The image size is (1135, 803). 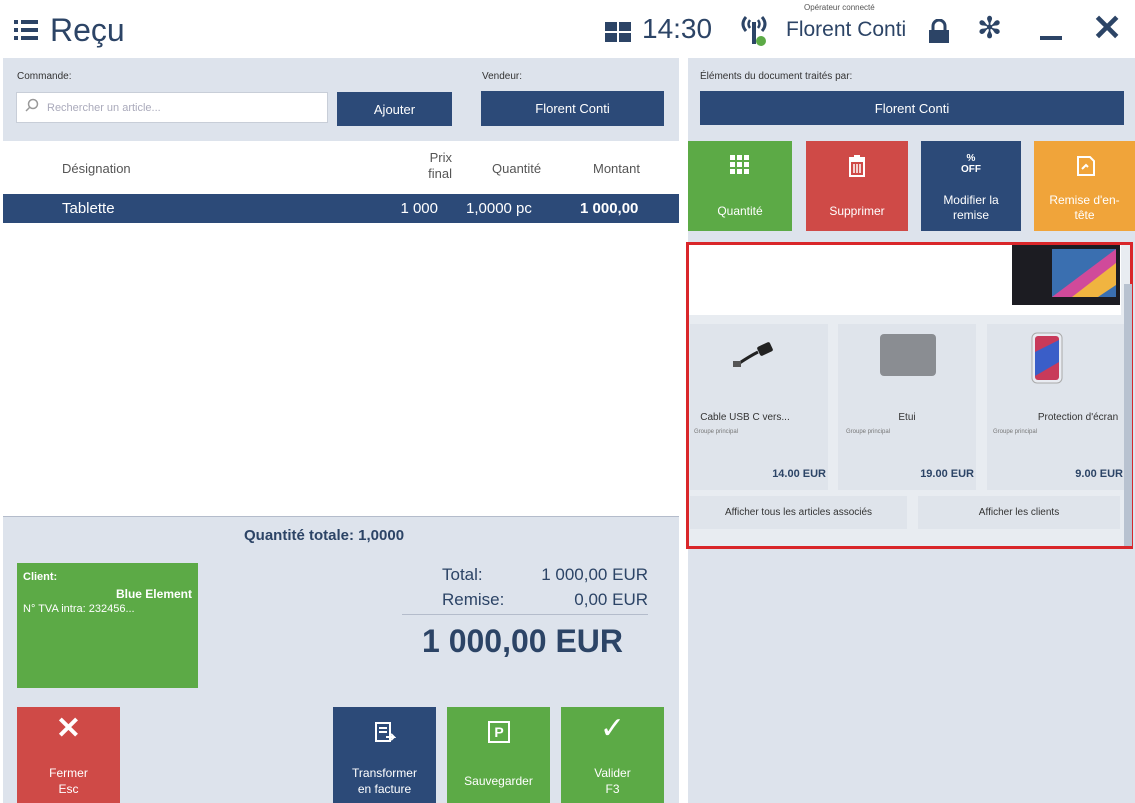 I want to click on lock-icon, so click(x=939, y=30).